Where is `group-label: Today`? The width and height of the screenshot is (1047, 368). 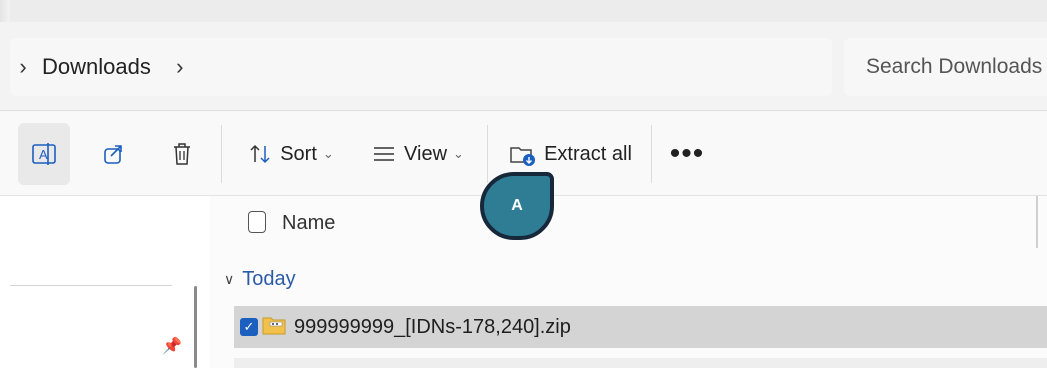 group-label: Today is located at coordinates (269, 279).